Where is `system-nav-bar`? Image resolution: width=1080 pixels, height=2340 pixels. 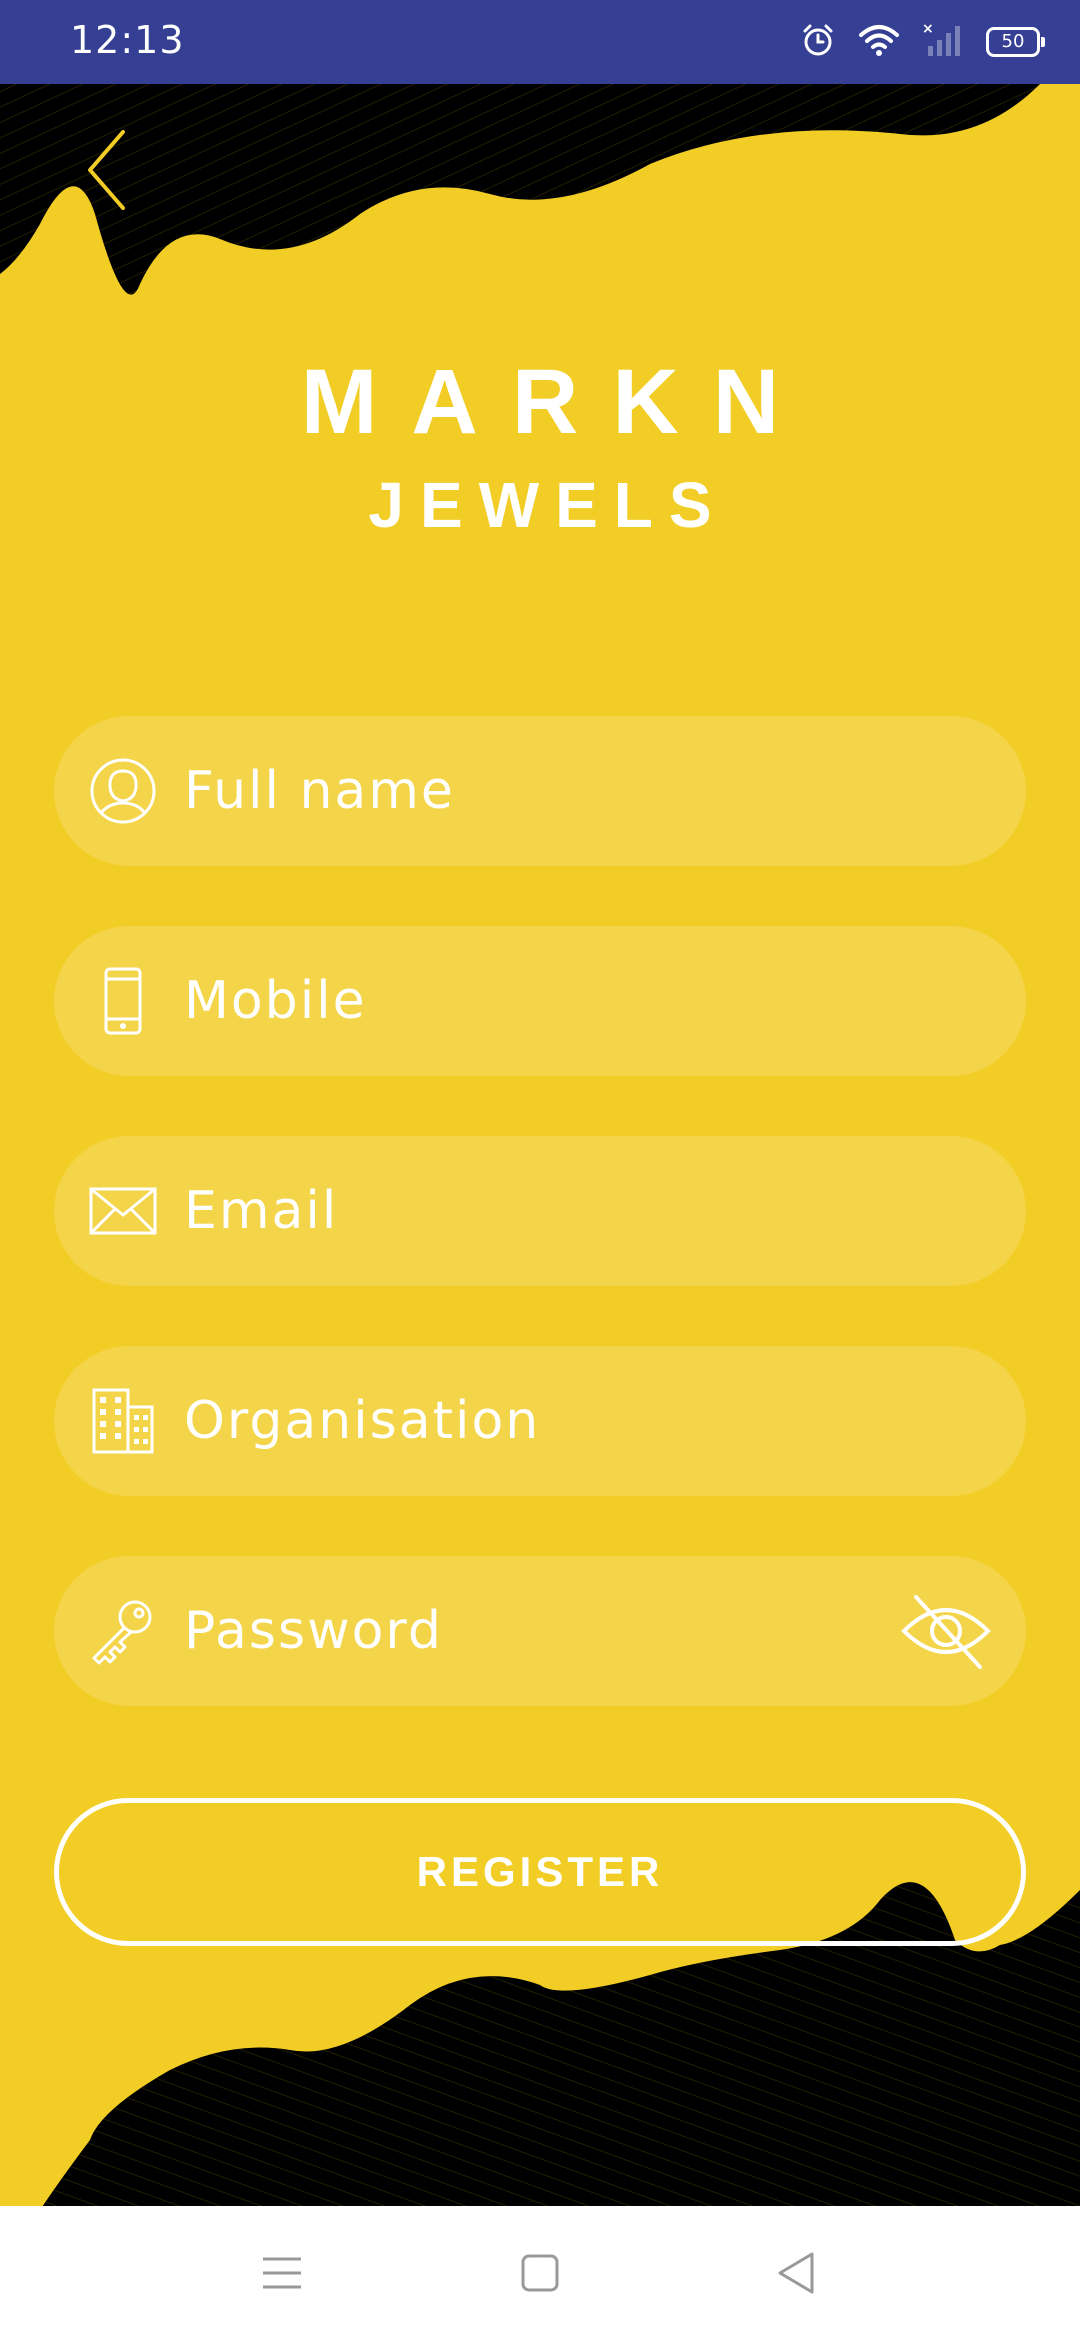 system-nav-bar is located at coordinates (540, 2273).